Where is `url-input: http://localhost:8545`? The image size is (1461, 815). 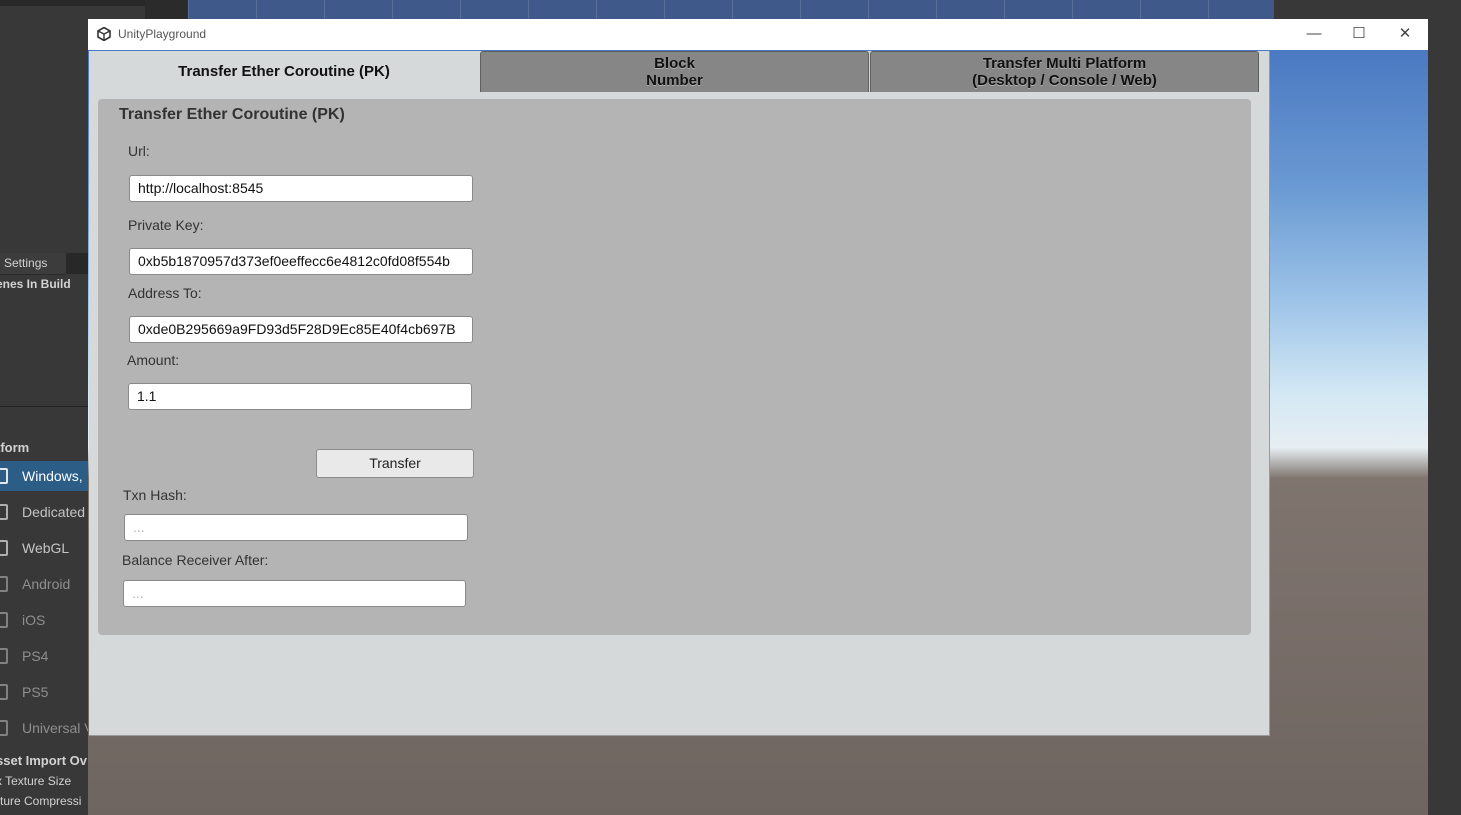
url-input: http://localhost:8545 is located at coordinates (301, 188).